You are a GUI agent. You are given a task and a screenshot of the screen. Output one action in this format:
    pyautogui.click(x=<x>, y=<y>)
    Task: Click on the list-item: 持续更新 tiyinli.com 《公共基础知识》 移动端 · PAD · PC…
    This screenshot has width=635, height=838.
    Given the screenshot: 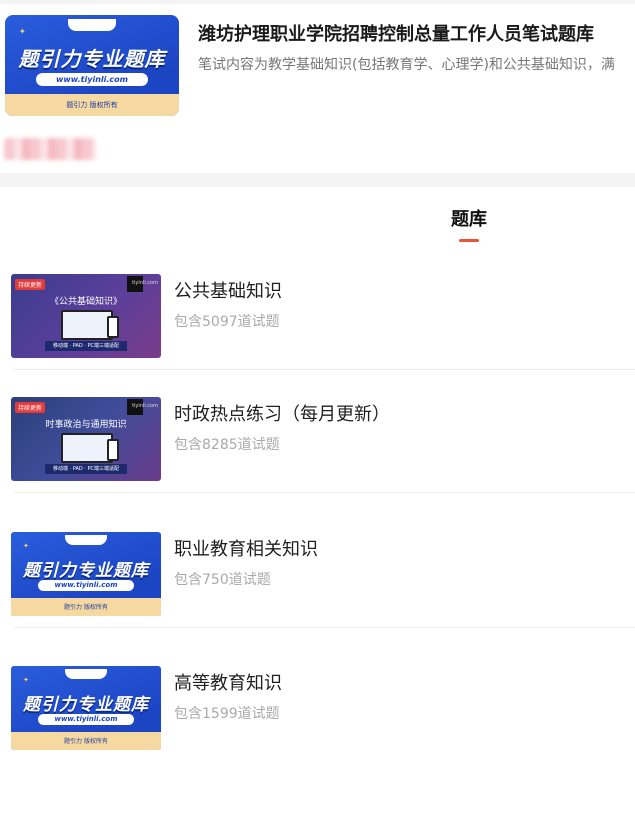 What is the action you would take?
    pyautogui.click(x=317, y=315)
    